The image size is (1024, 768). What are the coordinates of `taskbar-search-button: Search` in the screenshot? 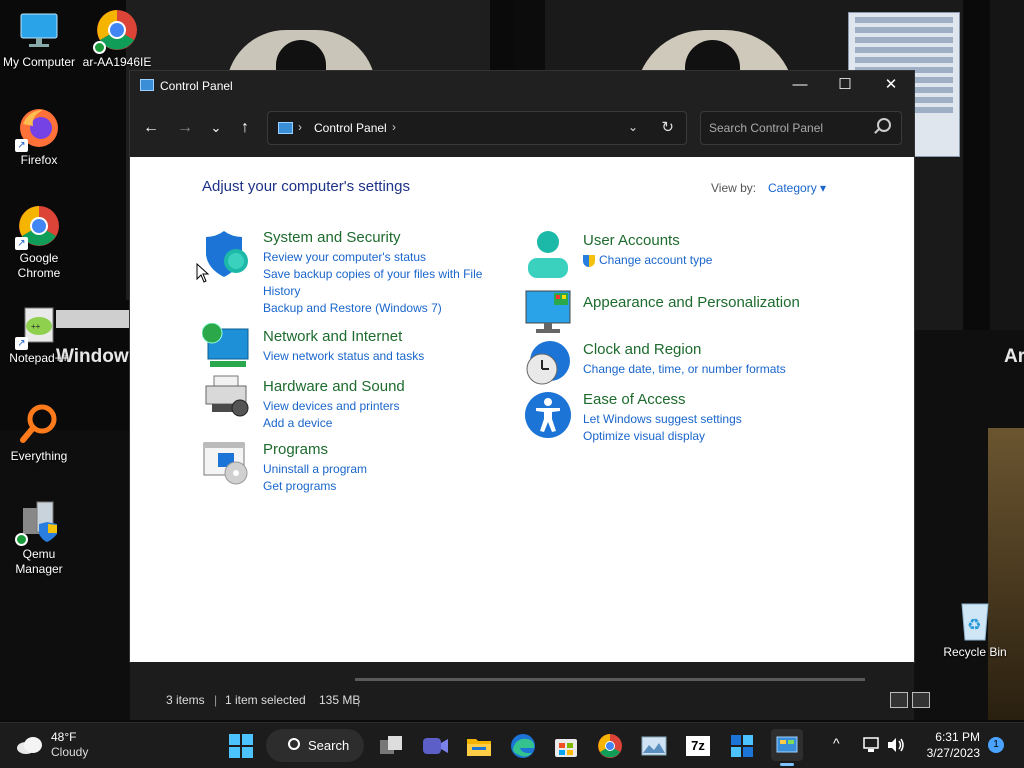 It's located at (315, 745).